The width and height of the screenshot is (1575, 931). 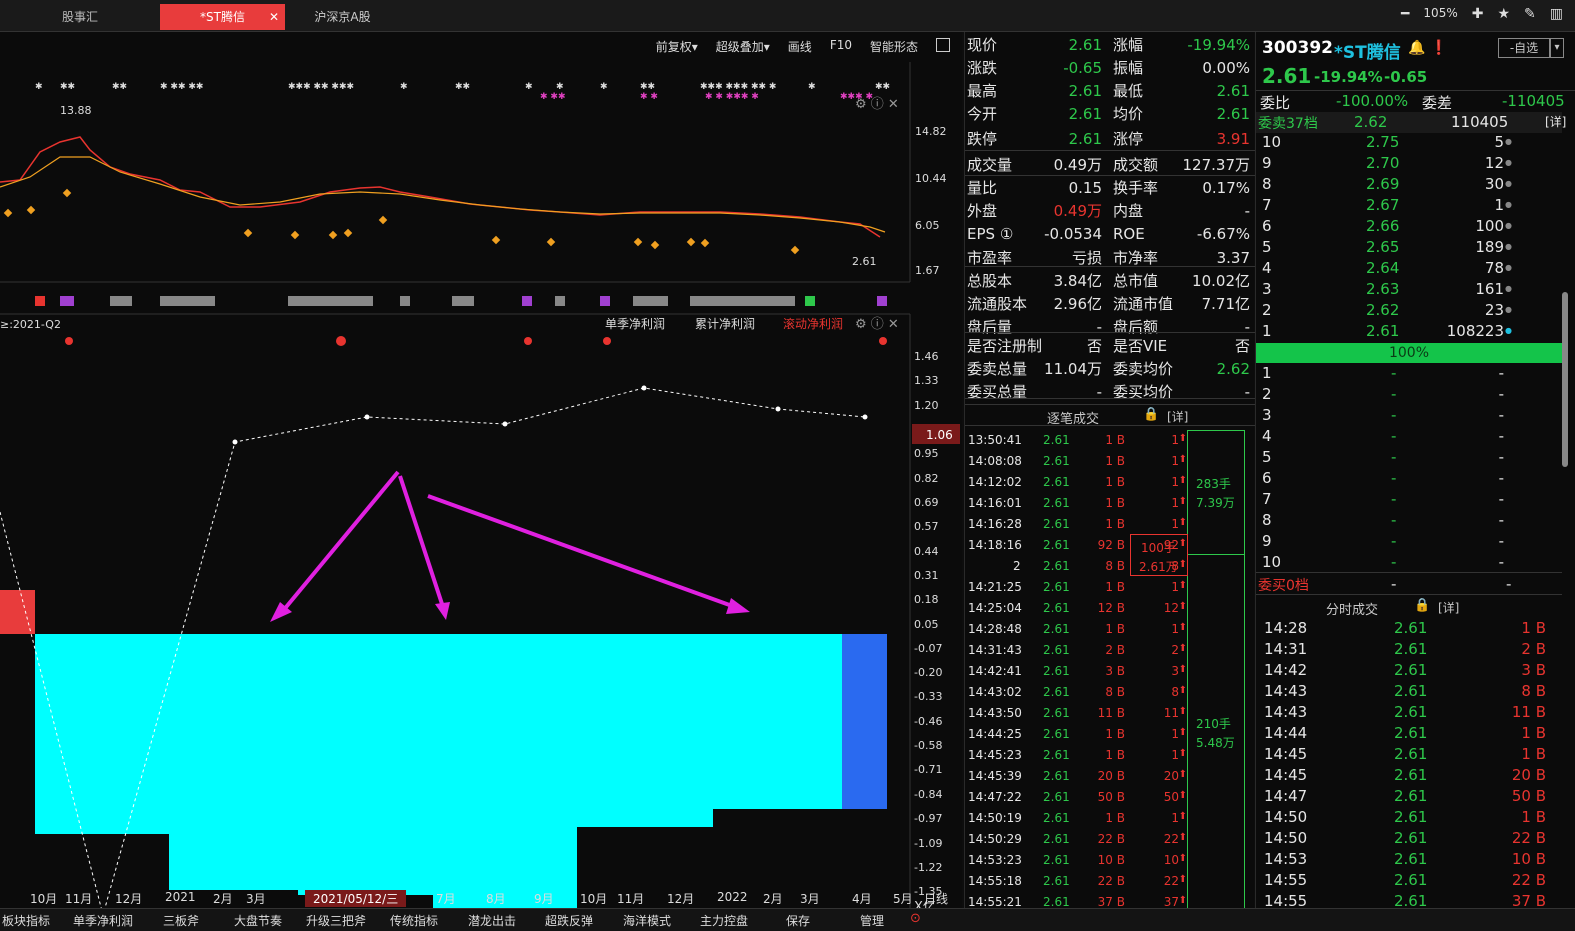 I want to click on tick-time: 14:50:19, so click(x=995, y=818).